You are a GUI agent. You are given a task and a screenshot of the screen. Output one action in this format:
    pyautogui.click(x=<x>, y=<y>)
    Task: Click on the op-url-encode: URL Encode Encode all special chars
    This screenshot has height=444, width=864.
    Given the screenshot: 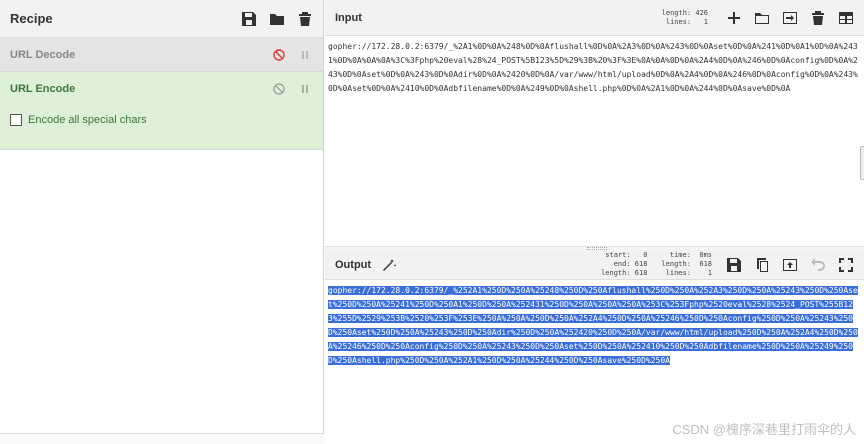 What is the action you would take?
    pyautogui.click(x=161, y=111)
    